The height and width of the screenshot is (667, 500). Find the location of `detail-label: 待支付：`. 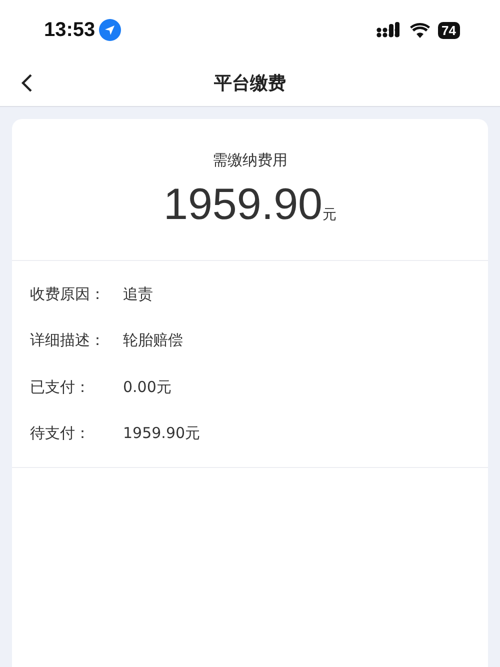

detail-label: 待支付： is located at coordinates (60, 434).